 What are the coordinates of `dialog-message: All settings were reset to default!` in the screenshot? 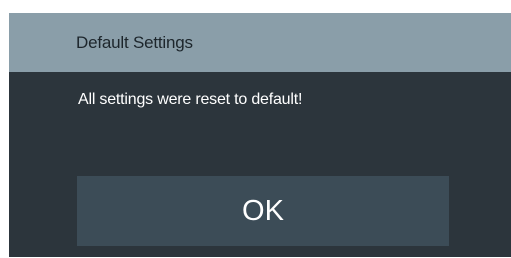 It's located at (190, 99).